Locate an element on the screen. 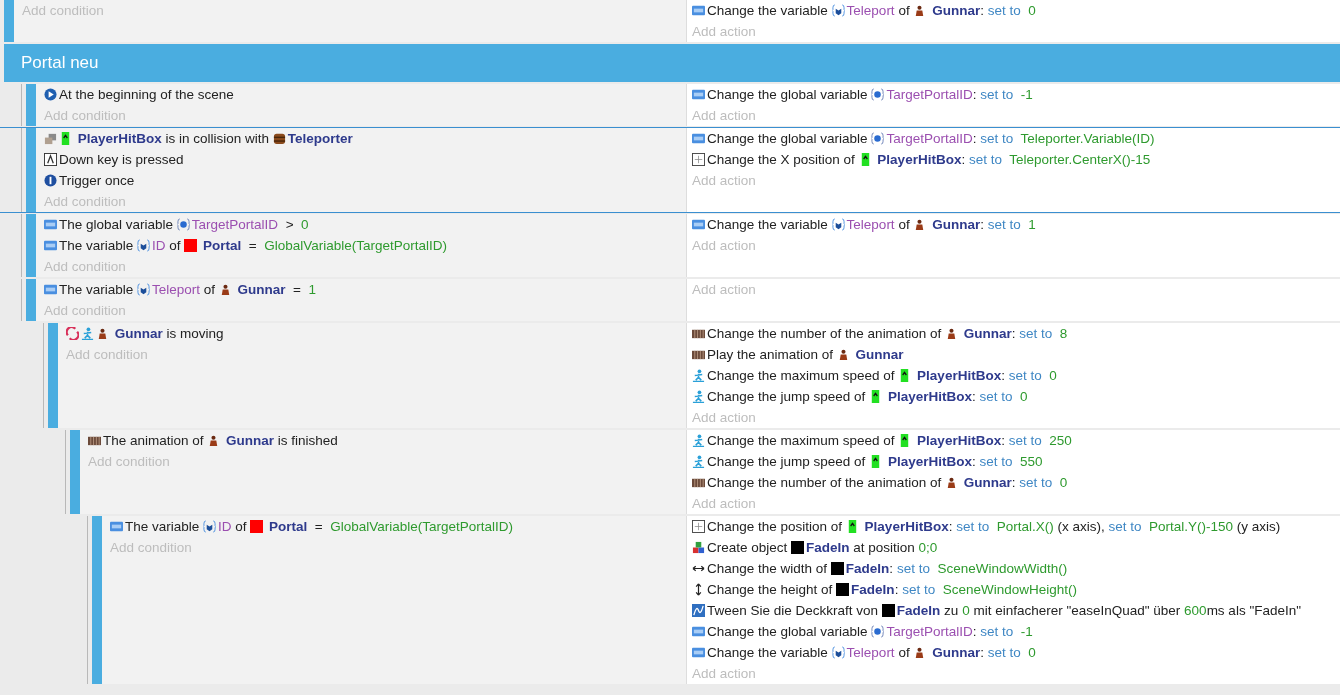 The image size is (1340, 695). action-text: Change the position of is located at coordinates (775, 526).